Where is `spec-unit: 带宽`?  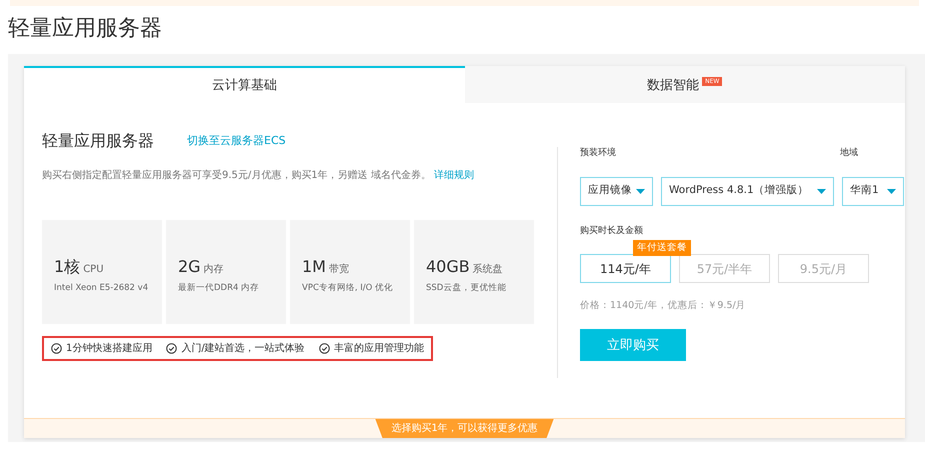 spec-unit: 带宽 is located at coordinates (338, 269).